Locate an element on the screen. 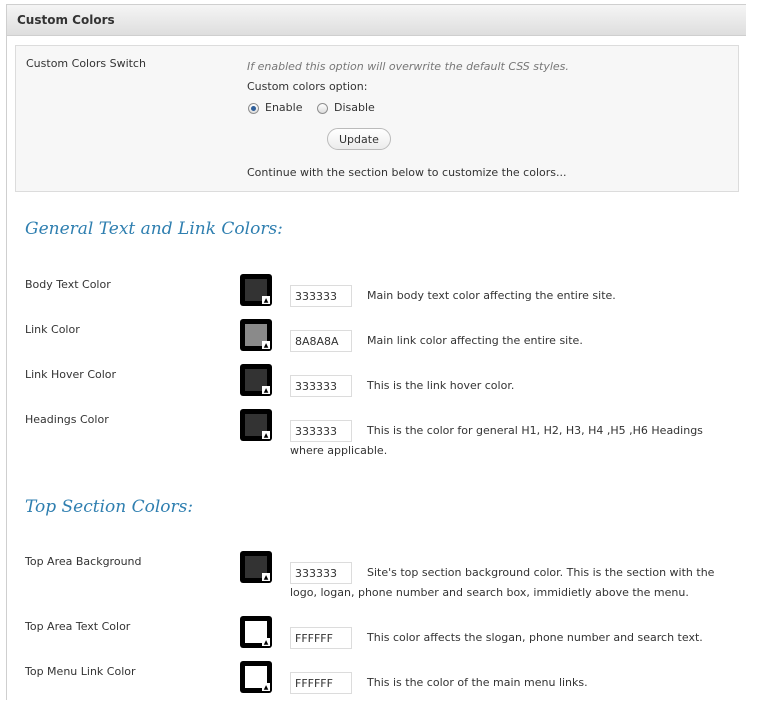 This screenshot has width=761, height=715. link-color-label: Link Color is located at coordinates (52, 329).